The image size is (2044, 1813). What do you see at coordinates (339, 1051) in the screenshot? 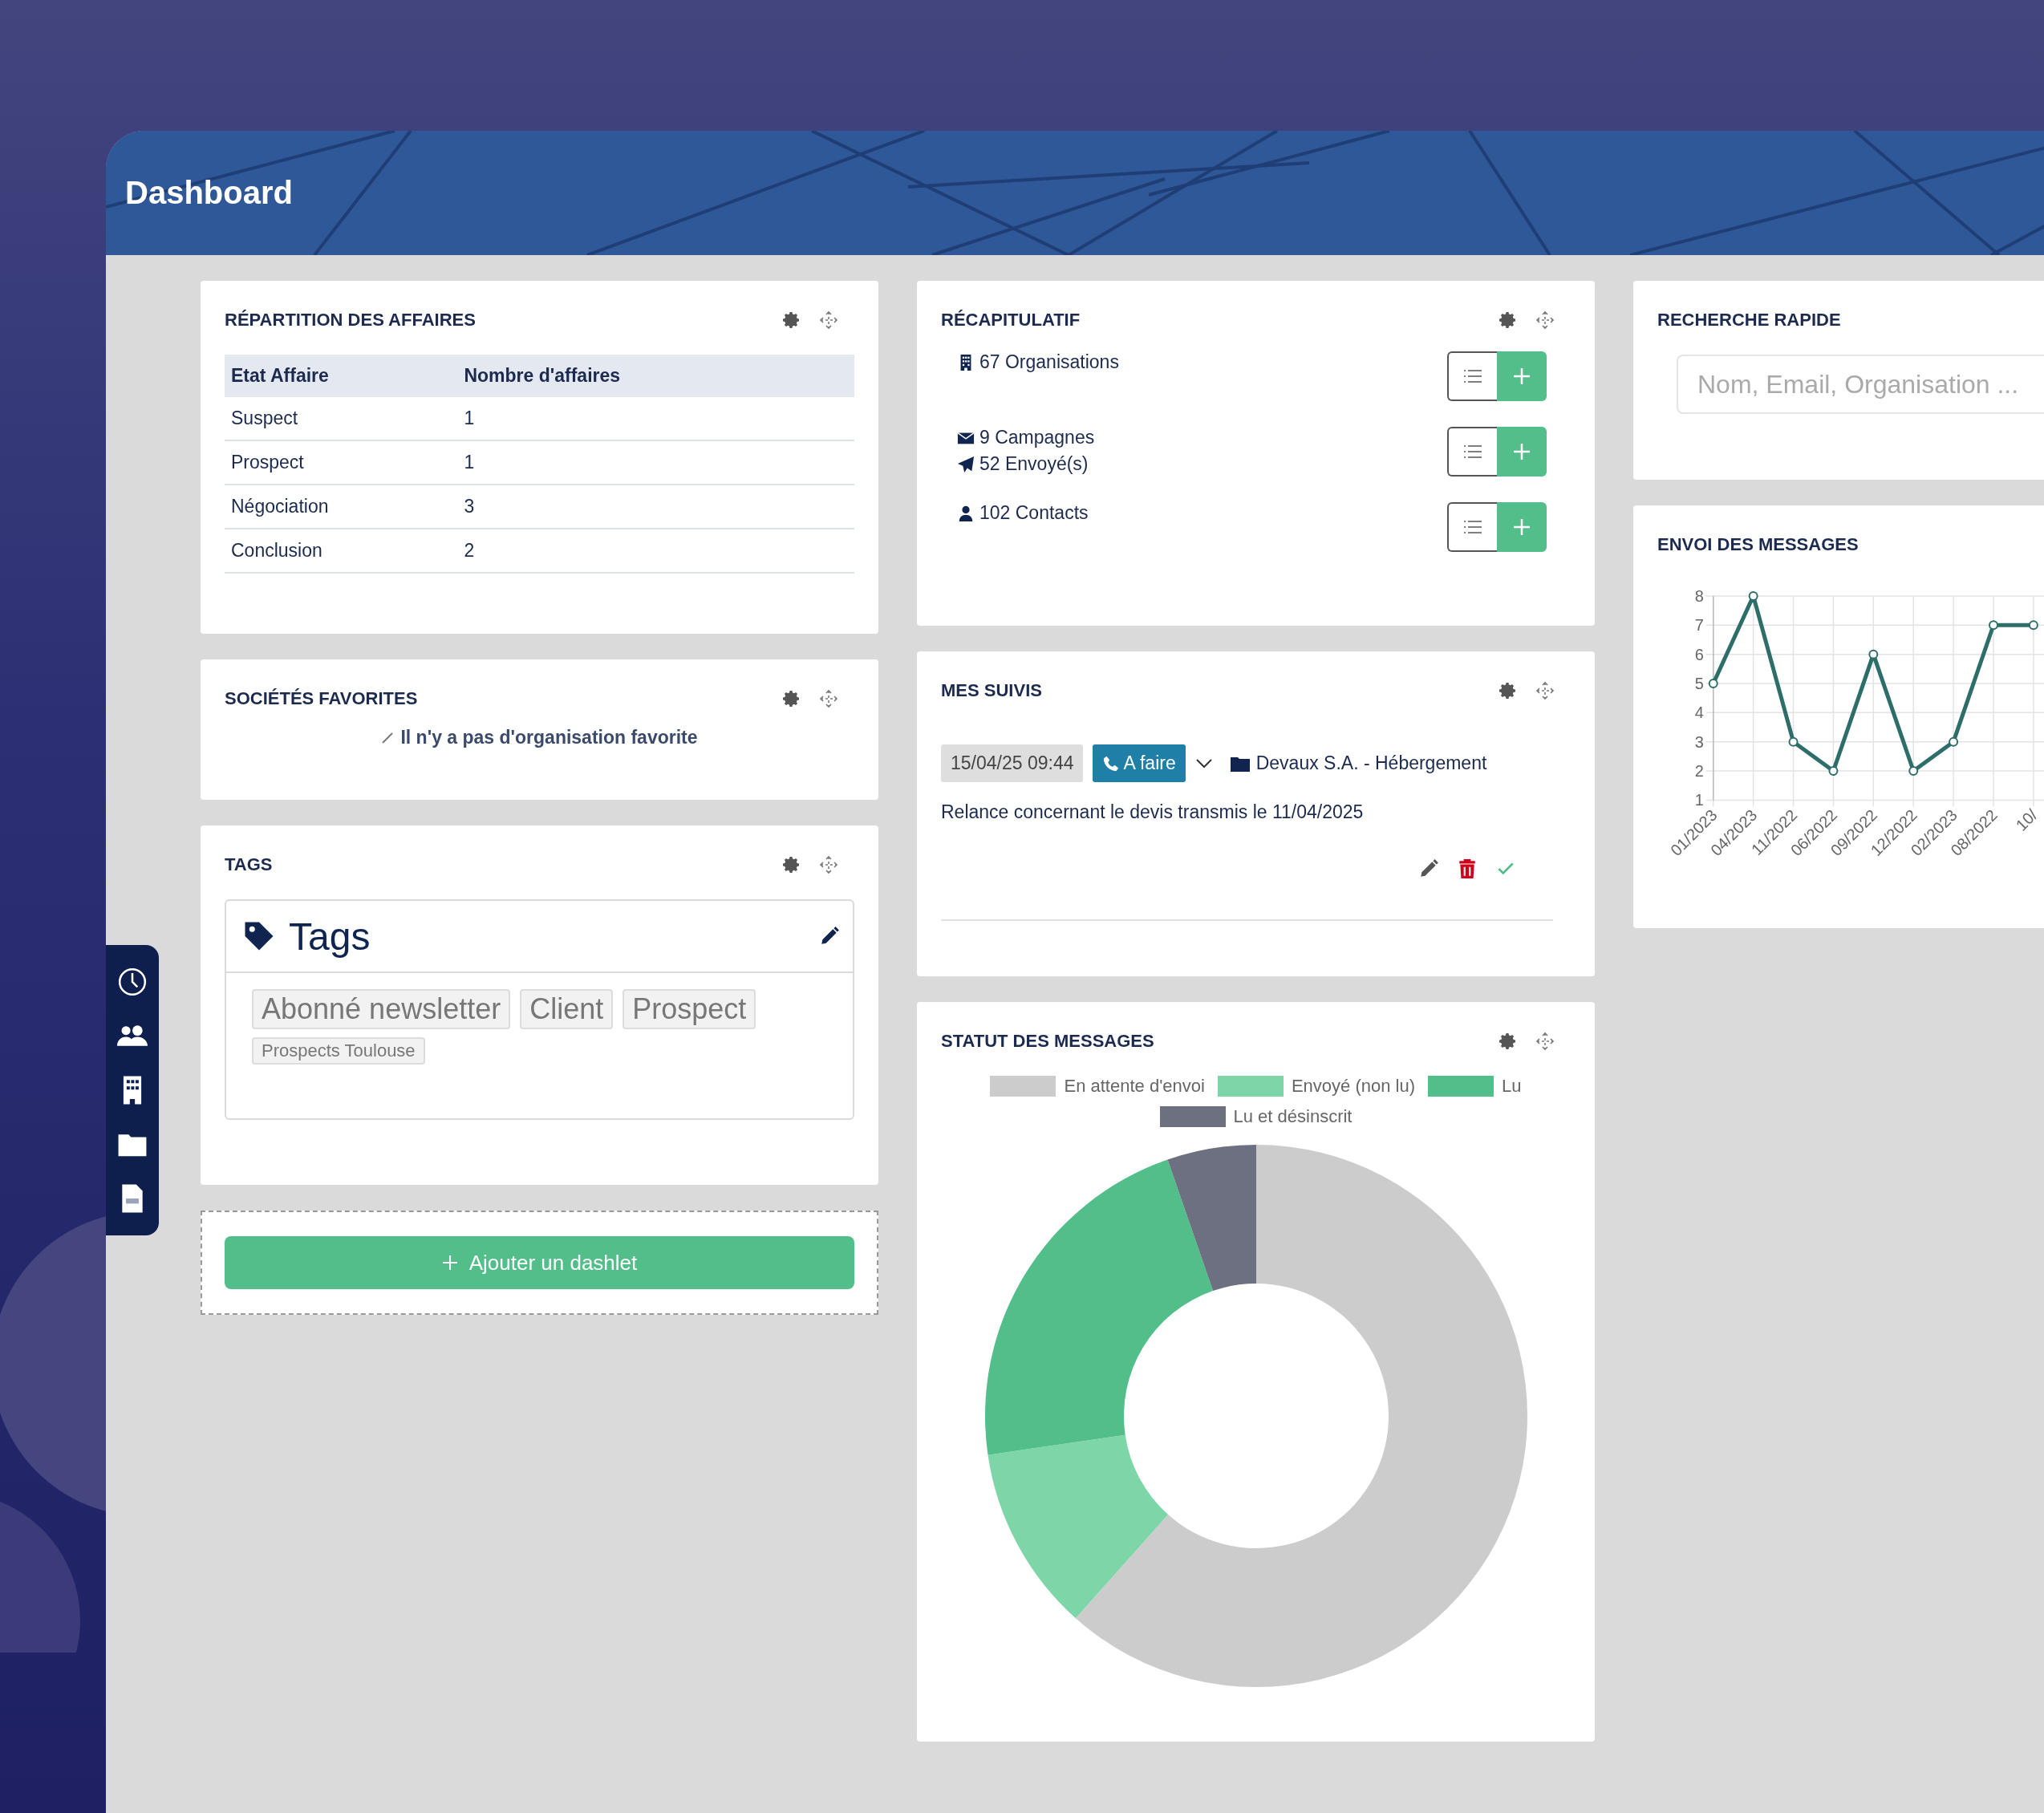
I see `tag-chip: Prospects Toulouse` at bounding box center [339, 1051].